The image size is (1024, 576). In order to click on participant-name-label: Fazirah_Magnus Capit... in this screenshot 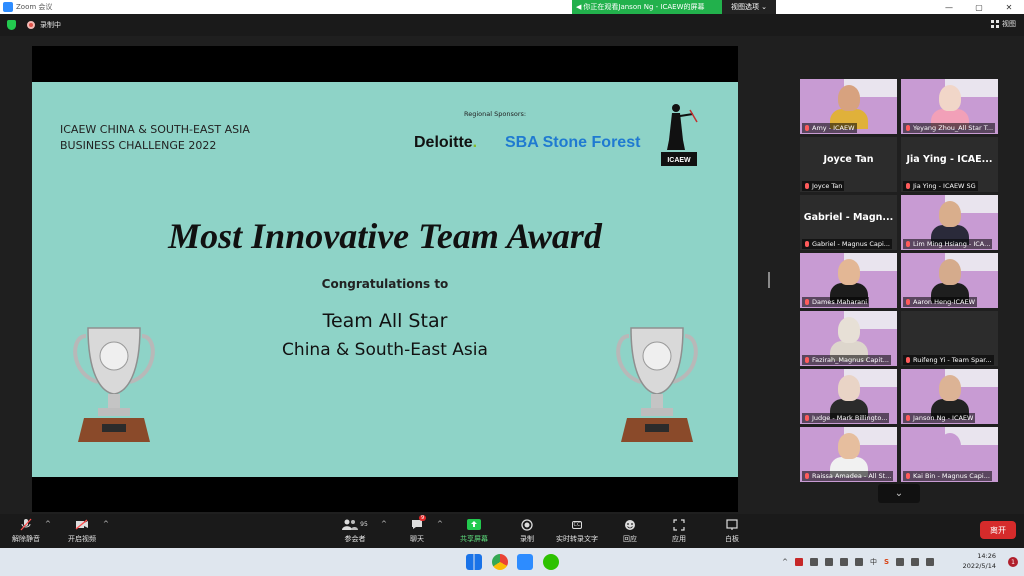, I will do `click(846, 360)`.